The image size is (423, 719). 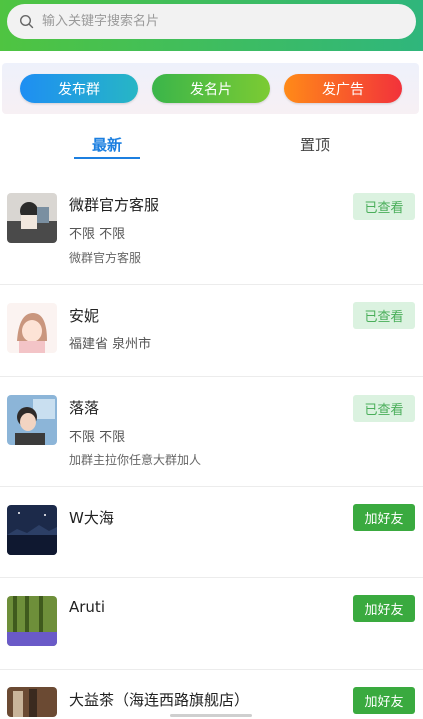 What do you see at coordinates (211, 331) in the screenshot?
I see `list-item: 安妮 福建省 泉州市 已查看` at bounding box center [211, 331].